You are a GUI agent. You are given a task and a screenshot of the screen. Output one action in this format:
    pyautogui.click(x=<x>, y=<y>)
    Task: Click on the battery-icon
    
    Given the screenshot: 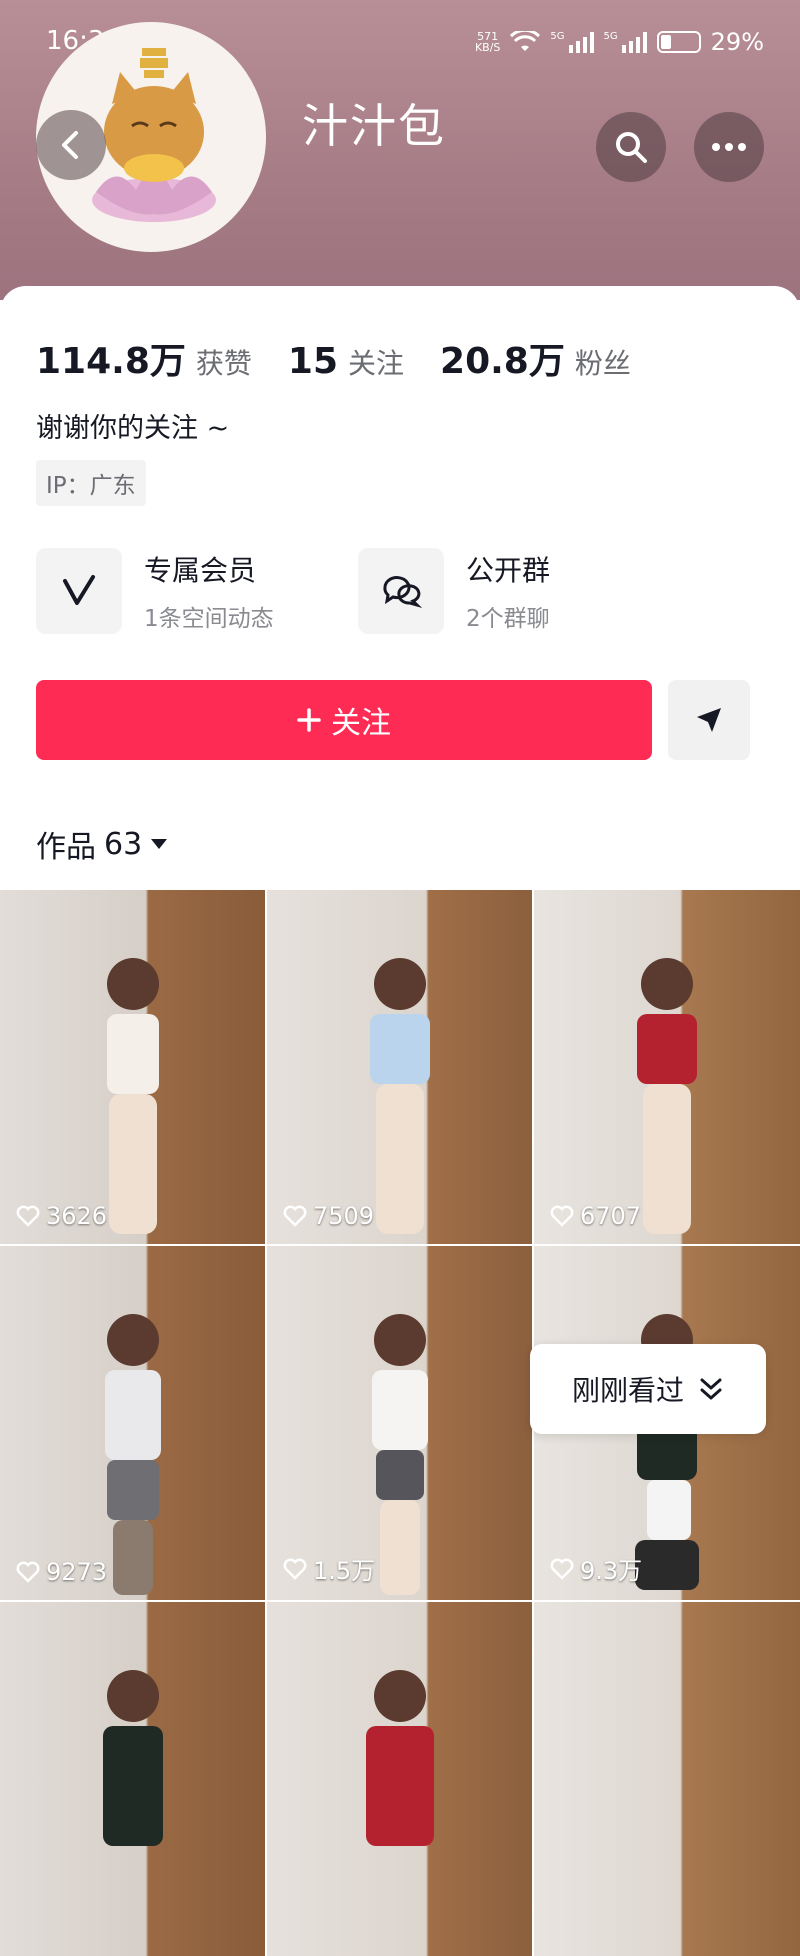 What is the action you would take?
    pyautogui.click(x=678, y=42)
    